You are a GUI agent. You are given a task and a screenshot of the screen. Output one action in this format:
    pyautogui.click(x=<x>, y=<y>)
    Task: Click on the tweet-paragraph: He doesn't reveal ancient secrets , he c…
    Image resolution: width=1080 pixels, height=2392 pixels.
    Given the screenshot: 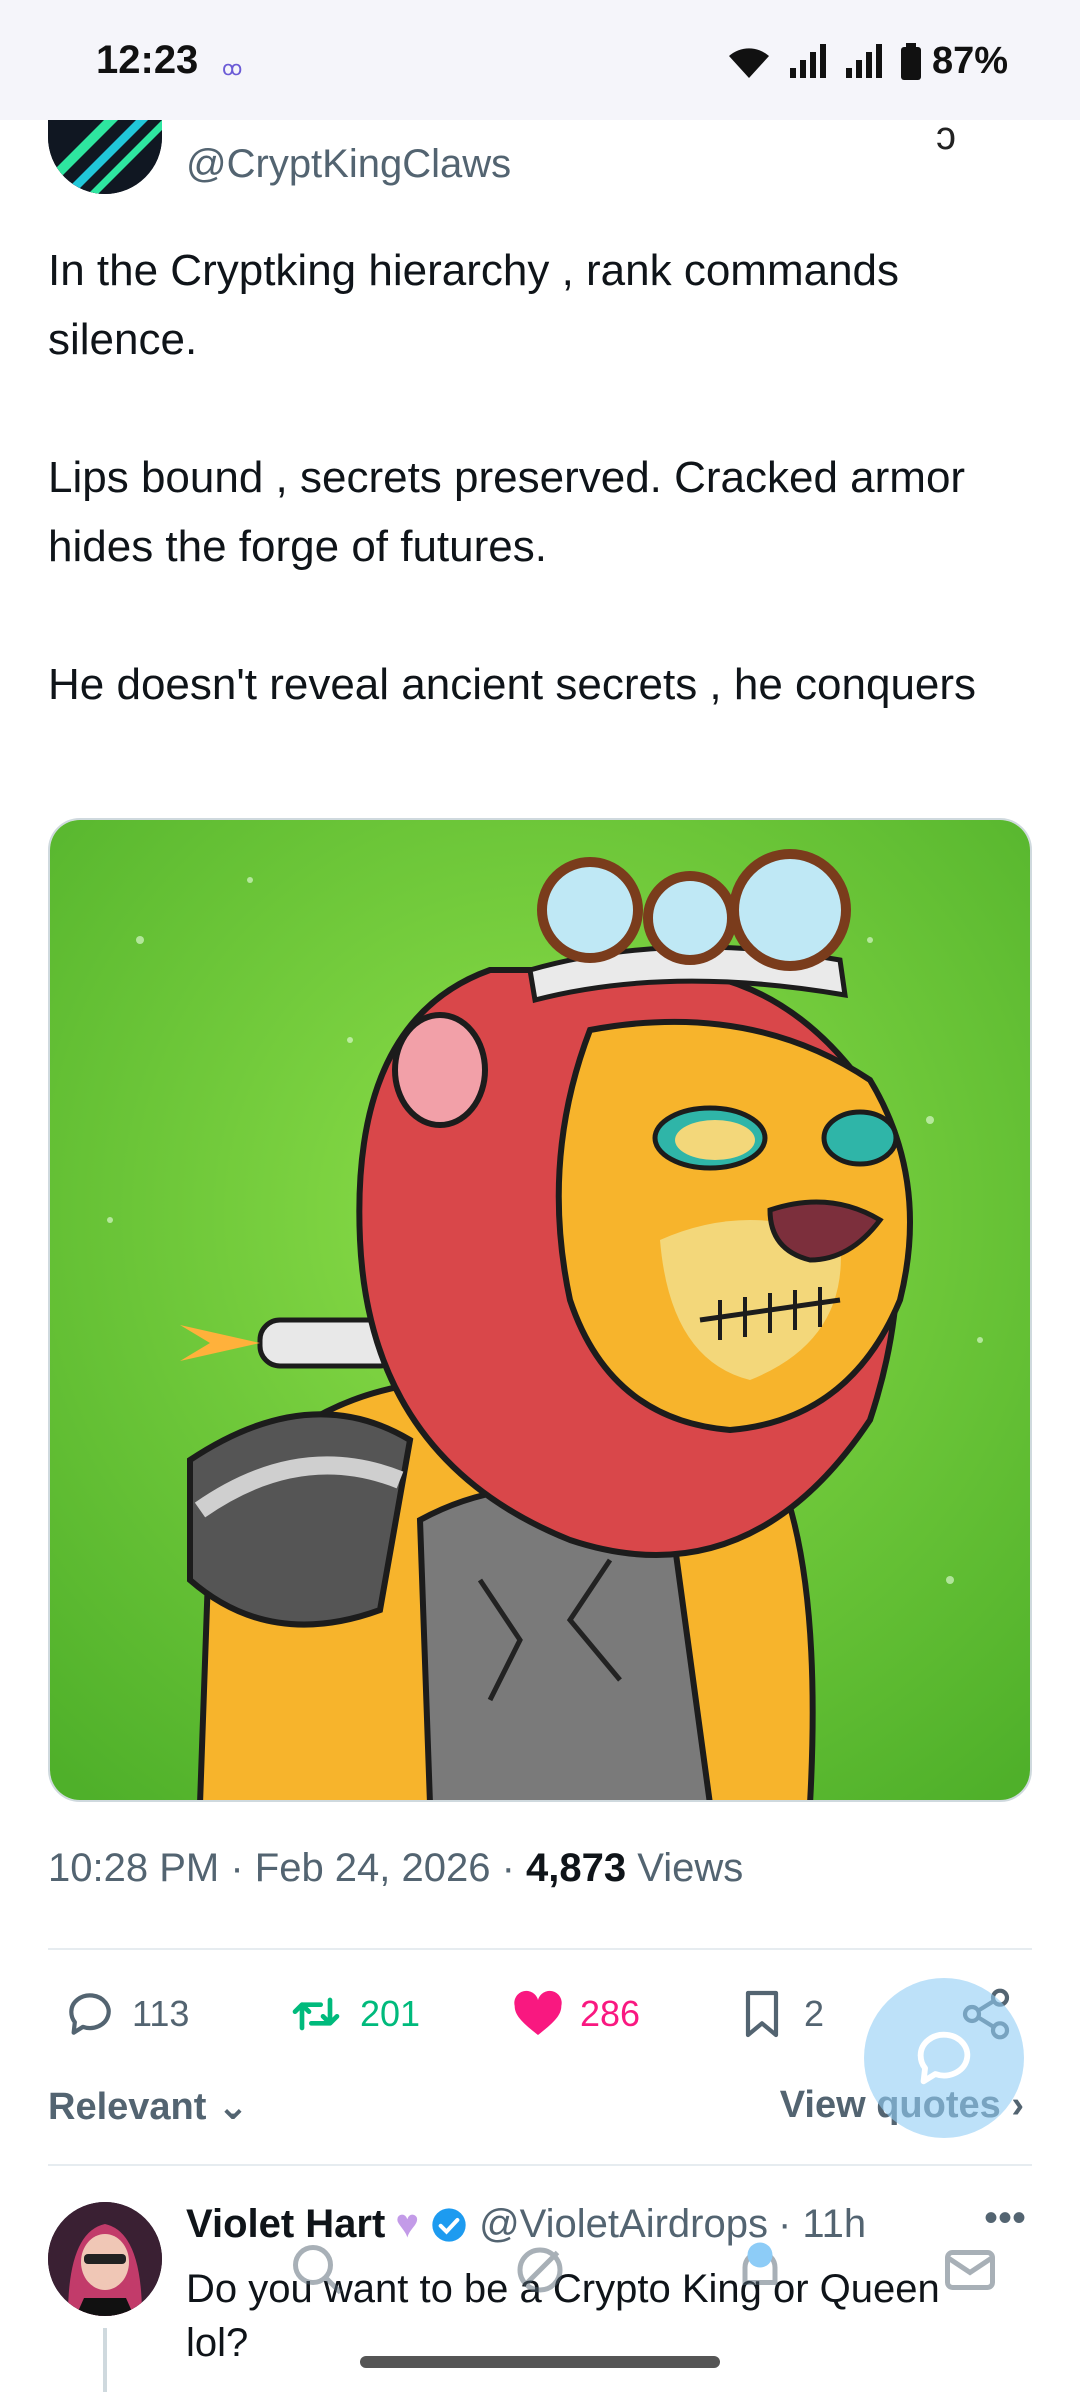 What is the action you would take?
    pyautogui.click(x=512, y=684)
    